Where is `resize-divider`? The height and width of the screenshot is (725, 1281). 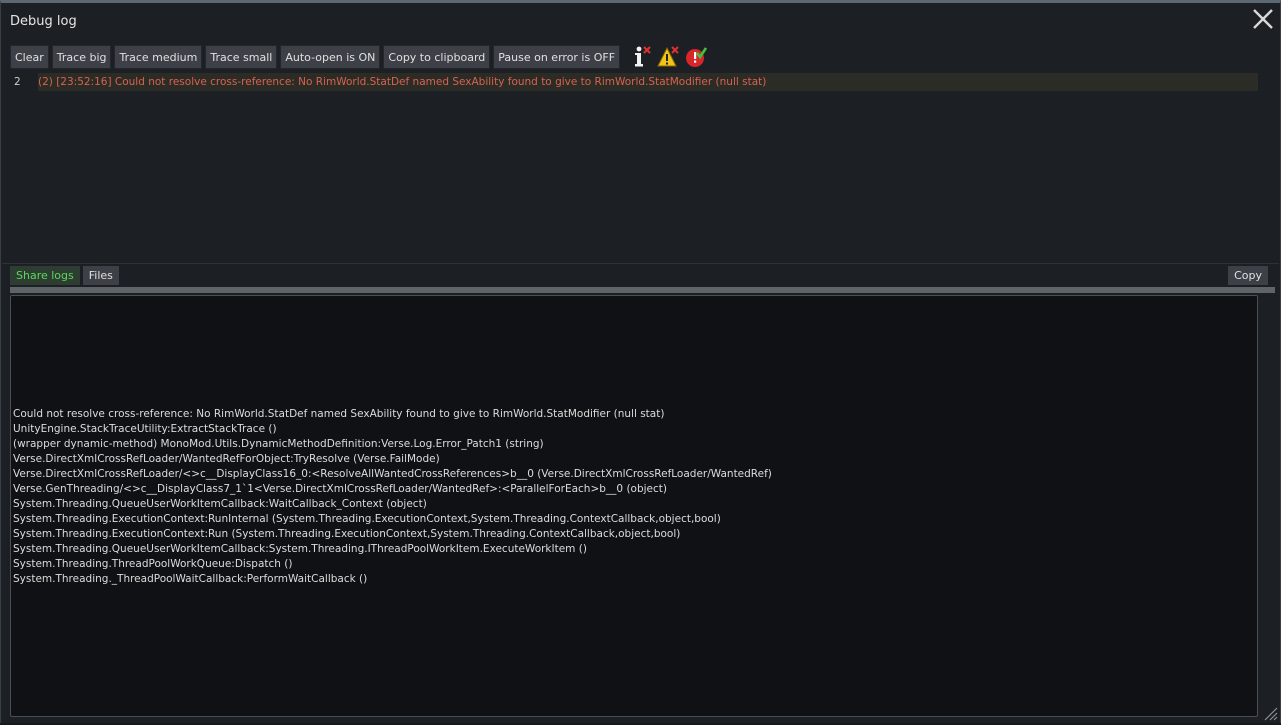 resize-divider is located at coordinates (642, 290).